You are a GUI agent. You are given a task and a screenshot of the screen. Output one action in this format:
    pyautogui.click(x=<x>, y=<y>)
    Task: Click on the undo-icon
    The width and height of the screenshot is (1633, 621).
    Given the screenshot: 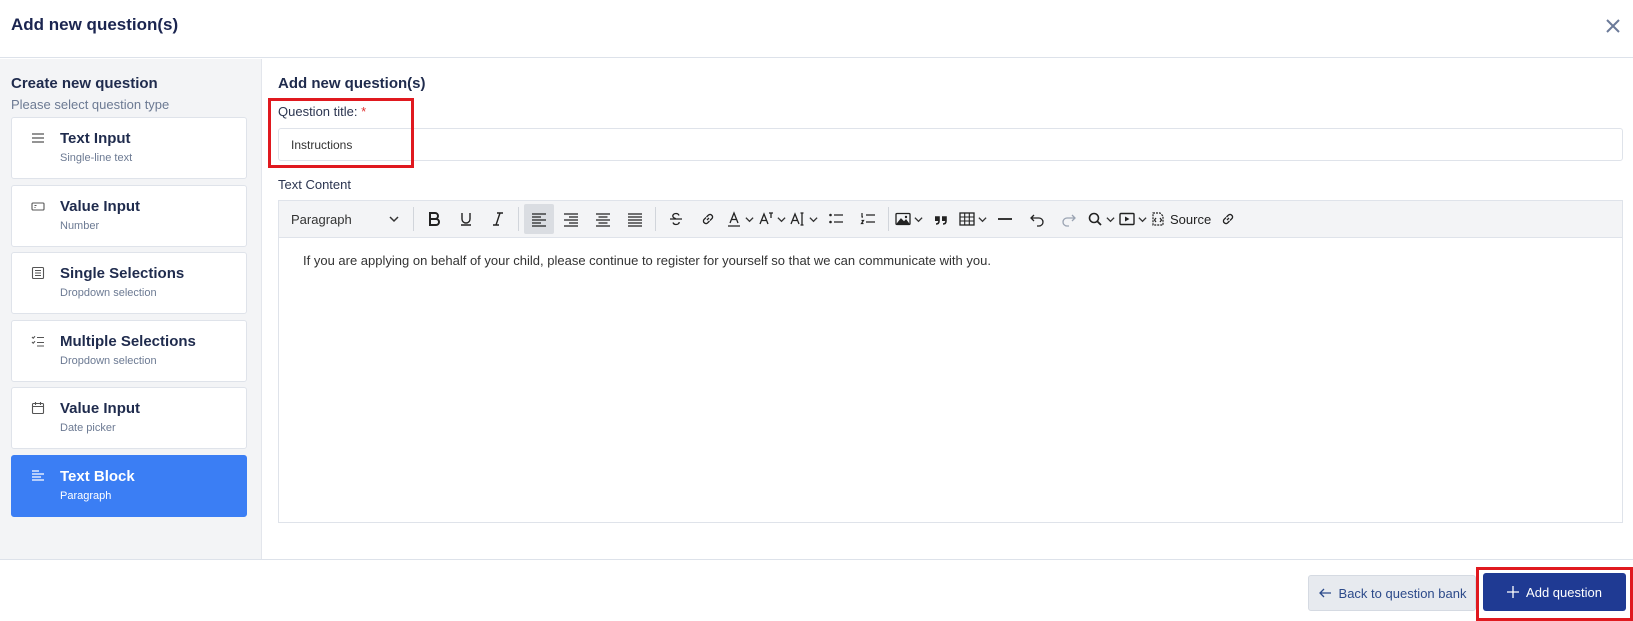 What is the action you would take?
    pyautogui.click(x=1037, y=220)
    